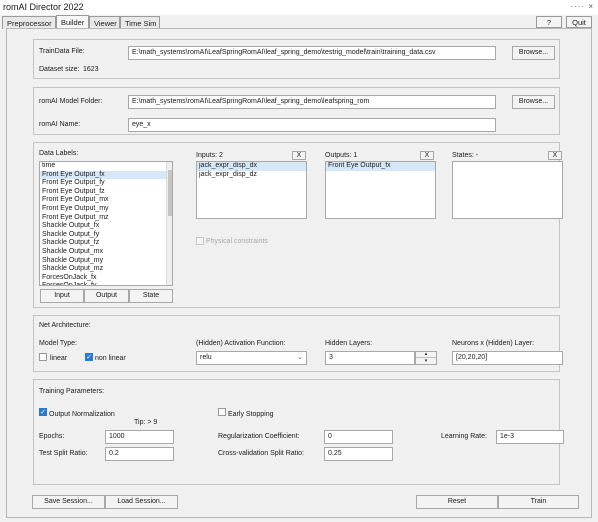  What do you see at coordinates (300, 357) in the screenshot?
I see `chevron-down-icon: ⌄` at bounding box center [300, 357].